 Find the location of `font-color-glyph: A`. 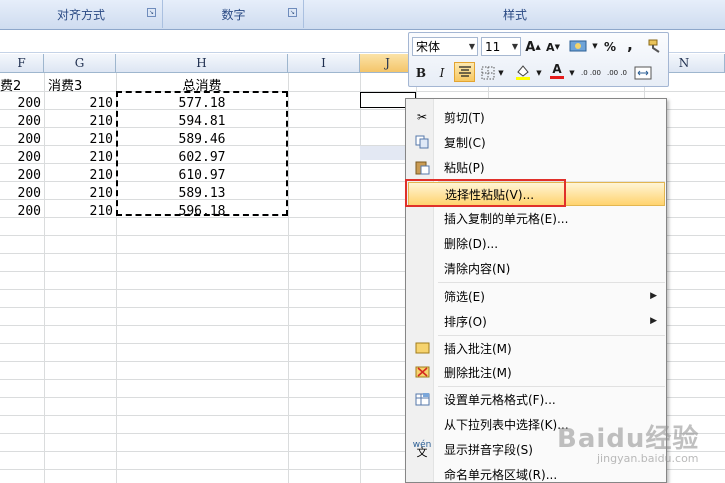

font-color-glyph: A is located at coordinates (557, 69).